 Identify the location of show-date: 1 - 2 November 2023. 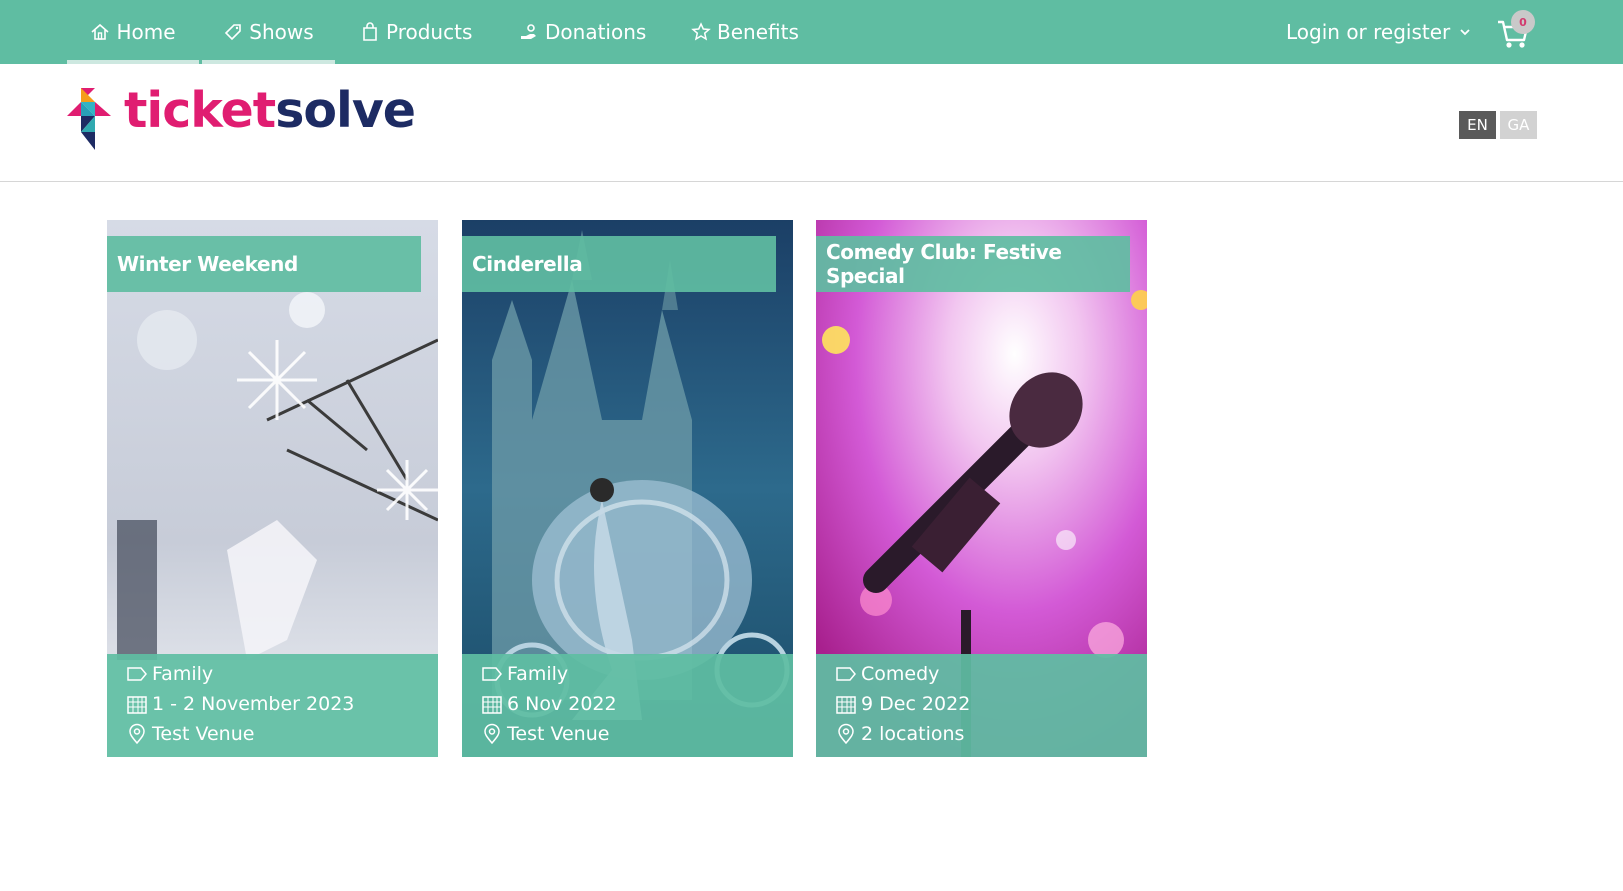
(240, 704).